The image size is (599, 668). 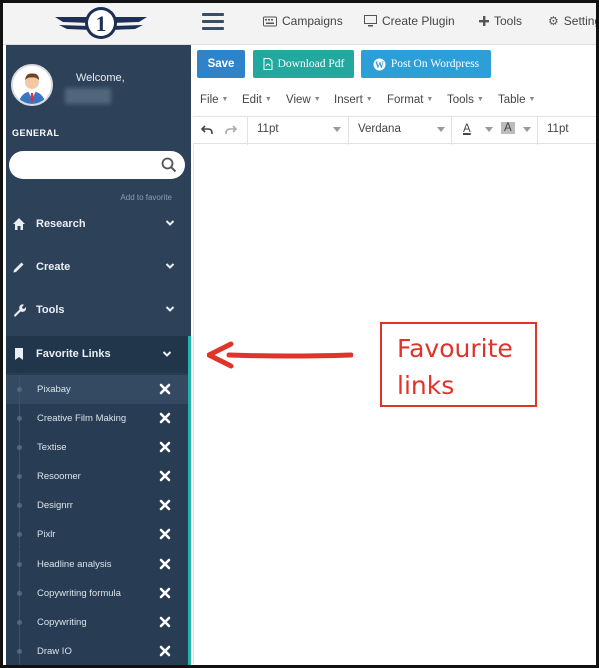 I want to click on post-on-wordpress-label: Post On Wordpress, so click(x=435, y=64).